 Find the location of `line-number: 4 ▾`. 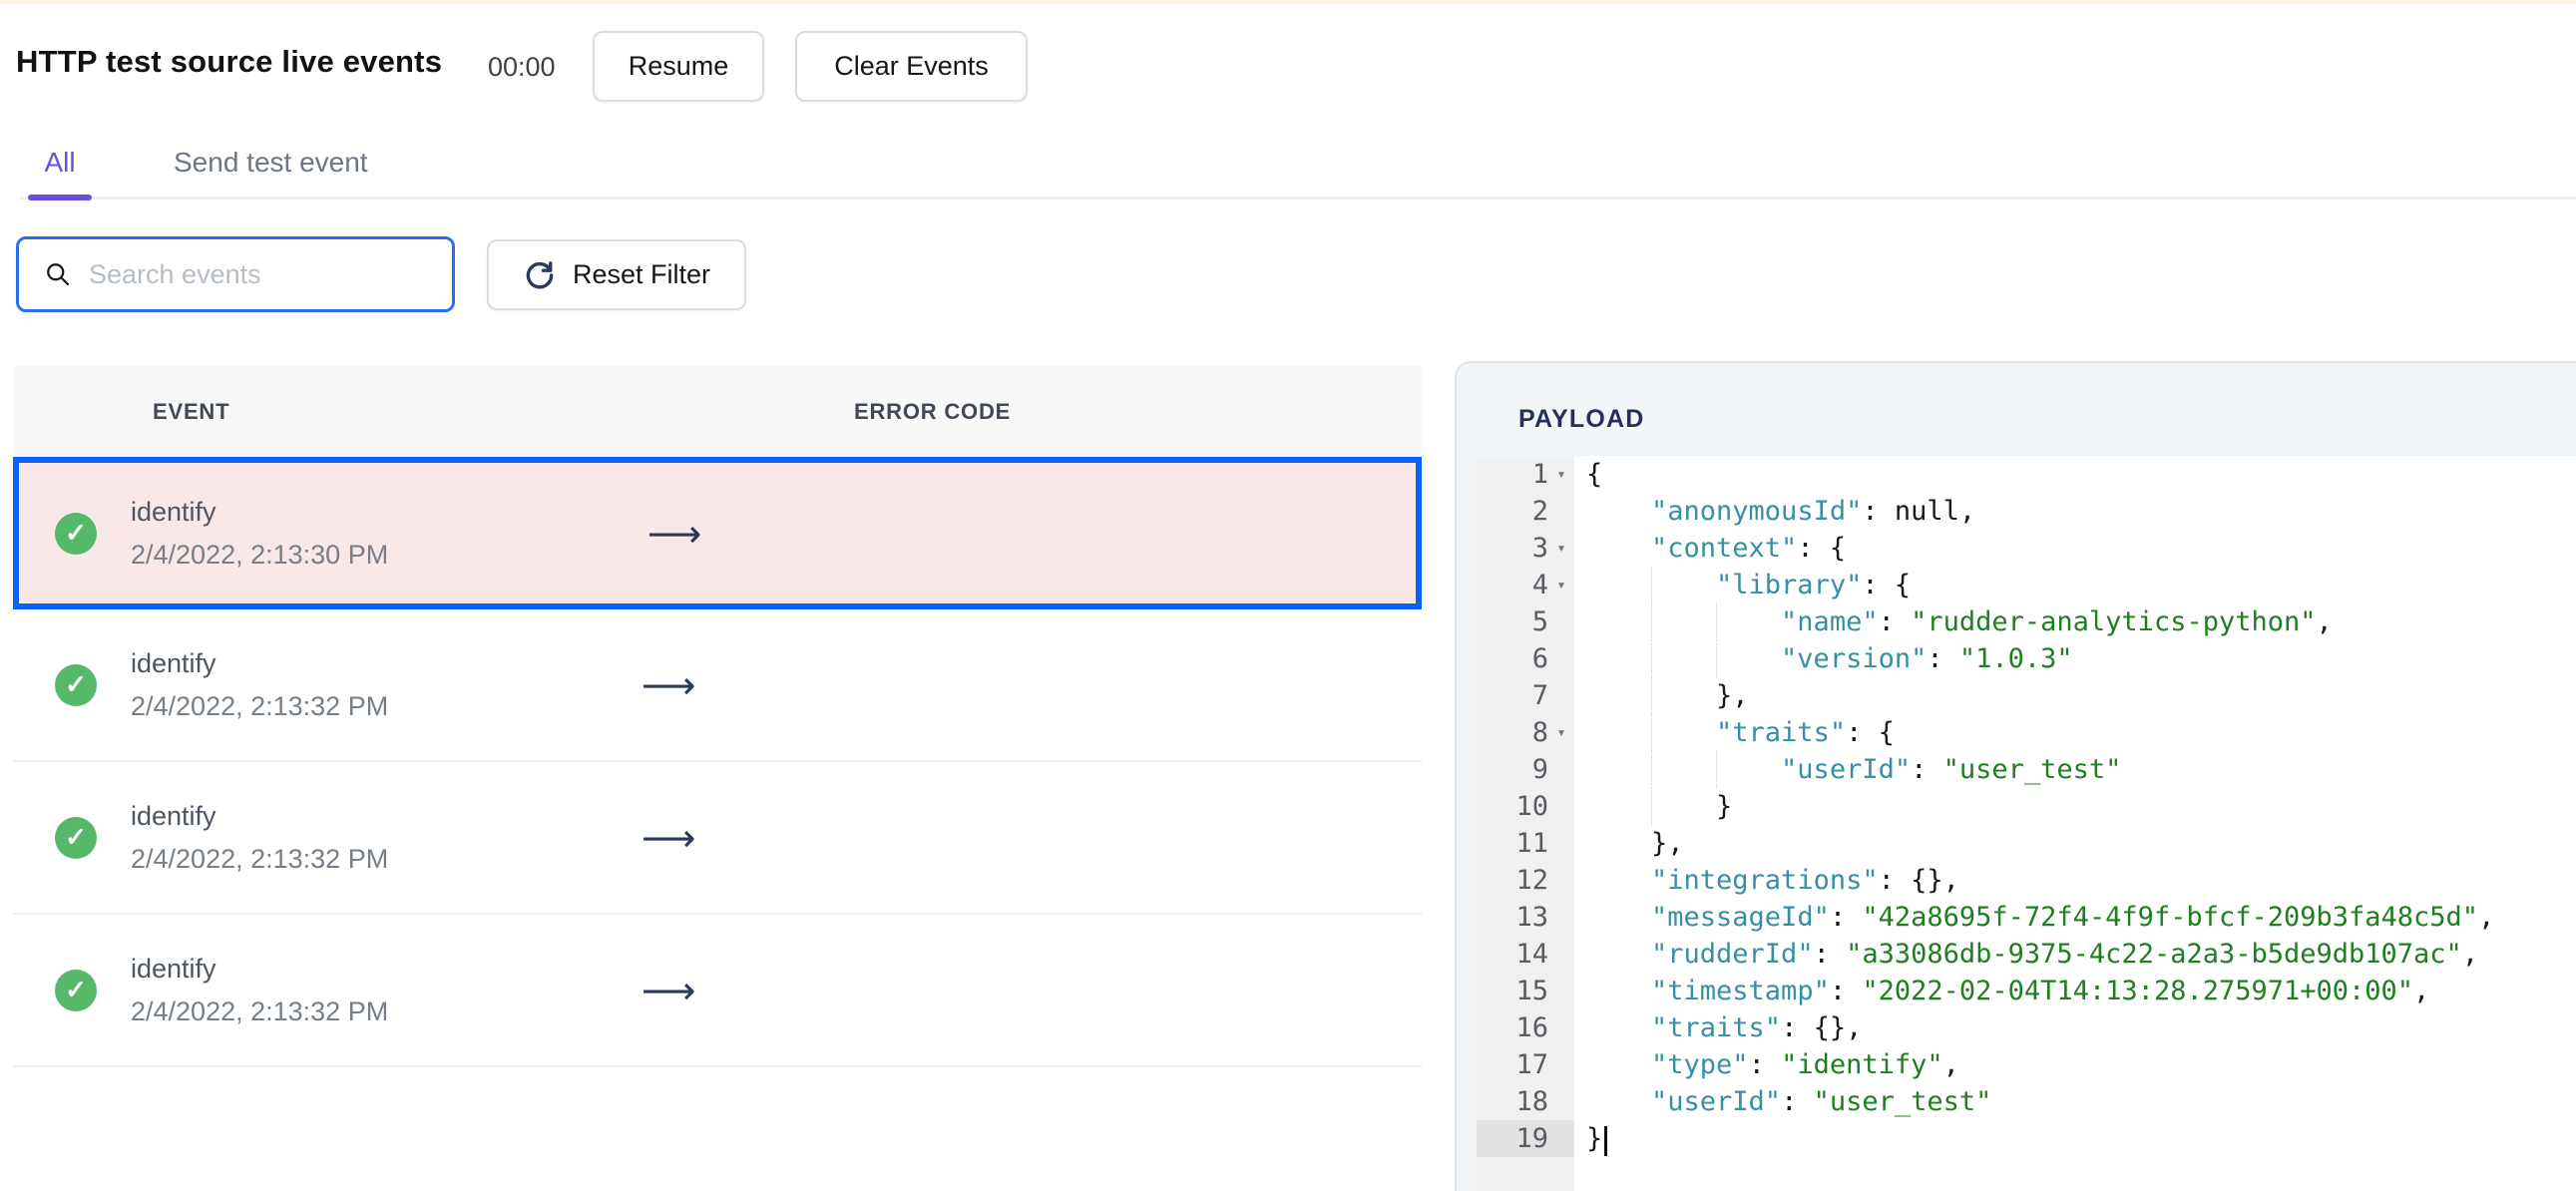

line-number: 4 ▾ is located at coordinates (1525, 585).